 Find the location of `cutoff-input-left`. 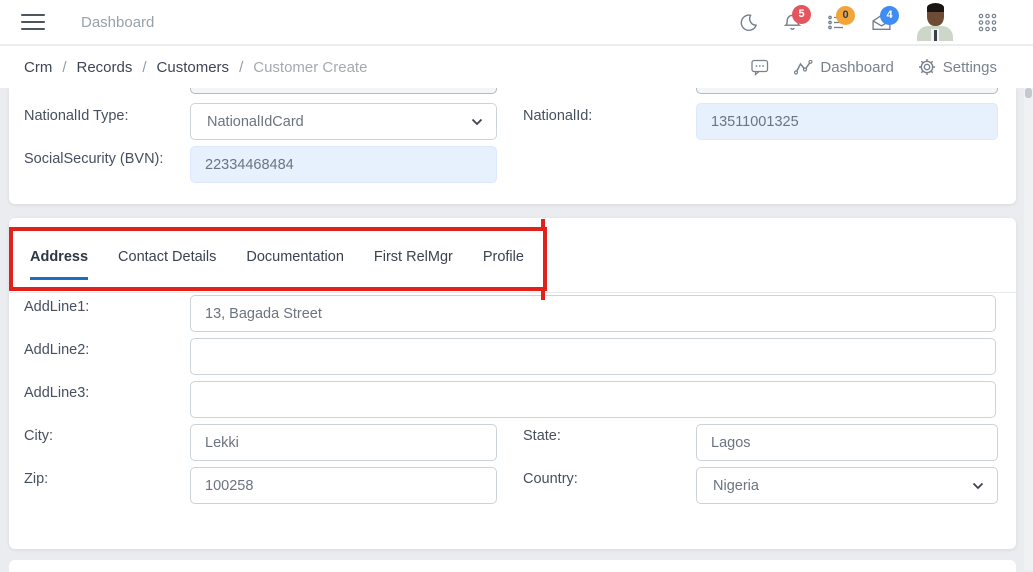

cutoff-input-left is located at coordinates (343, 91).